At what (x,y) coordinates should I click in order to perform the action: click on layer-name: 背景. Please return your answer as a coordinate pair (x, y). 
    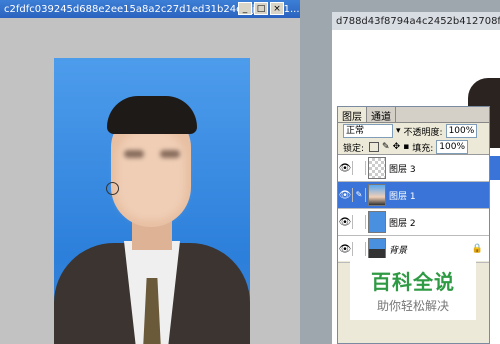
    Looking at the image, I should click on (398, 250).